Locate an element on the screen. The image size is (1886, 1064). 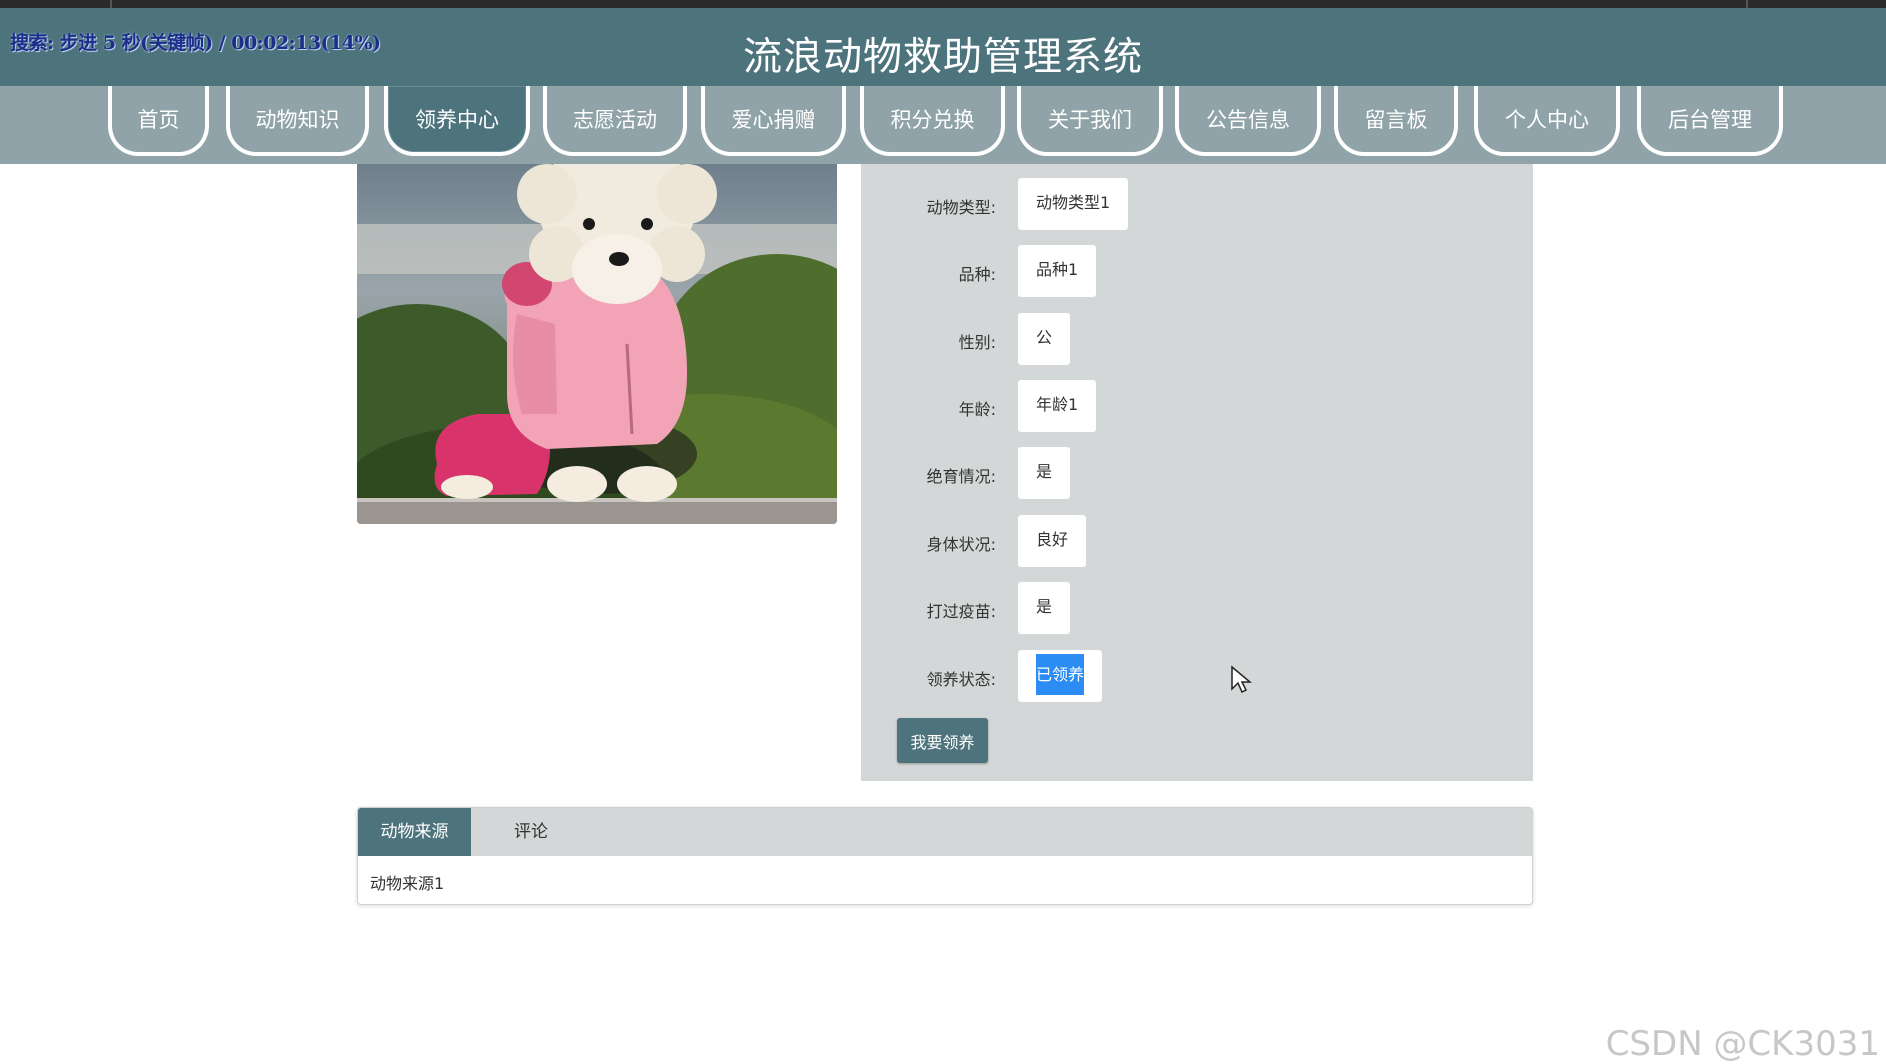
field-row-animal-type: 动物类型: 动物类型1 is located at coordinates (1197, 205).